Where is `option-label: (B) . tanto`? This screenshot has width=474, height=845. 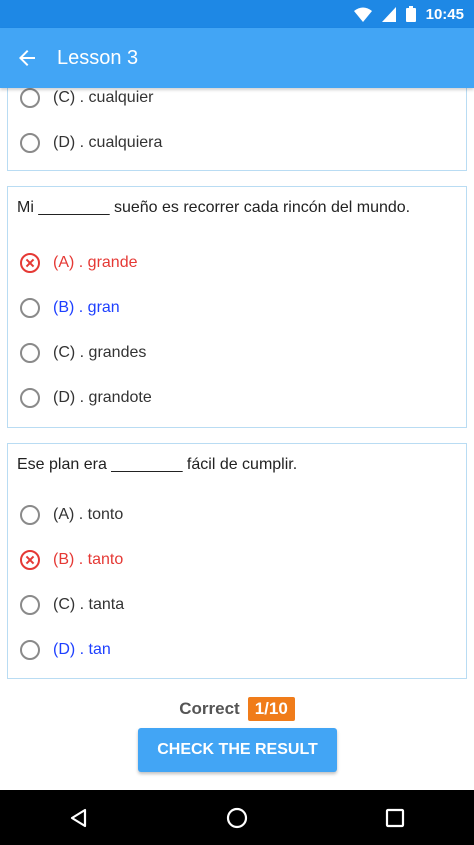
option-label: (B) . tanto is located at coordinates (88, 559).